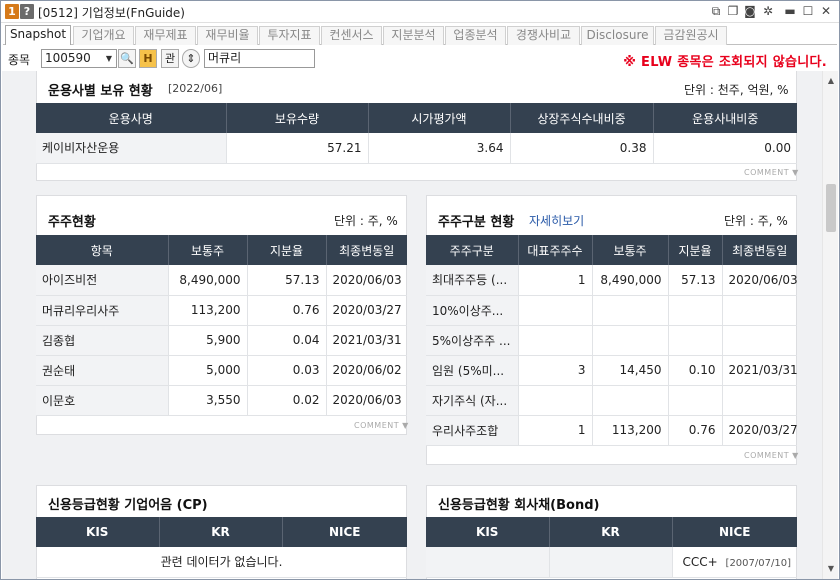  I want to click on shareholders-comment-toggle: COMMENT ▼, so click(381, 425).